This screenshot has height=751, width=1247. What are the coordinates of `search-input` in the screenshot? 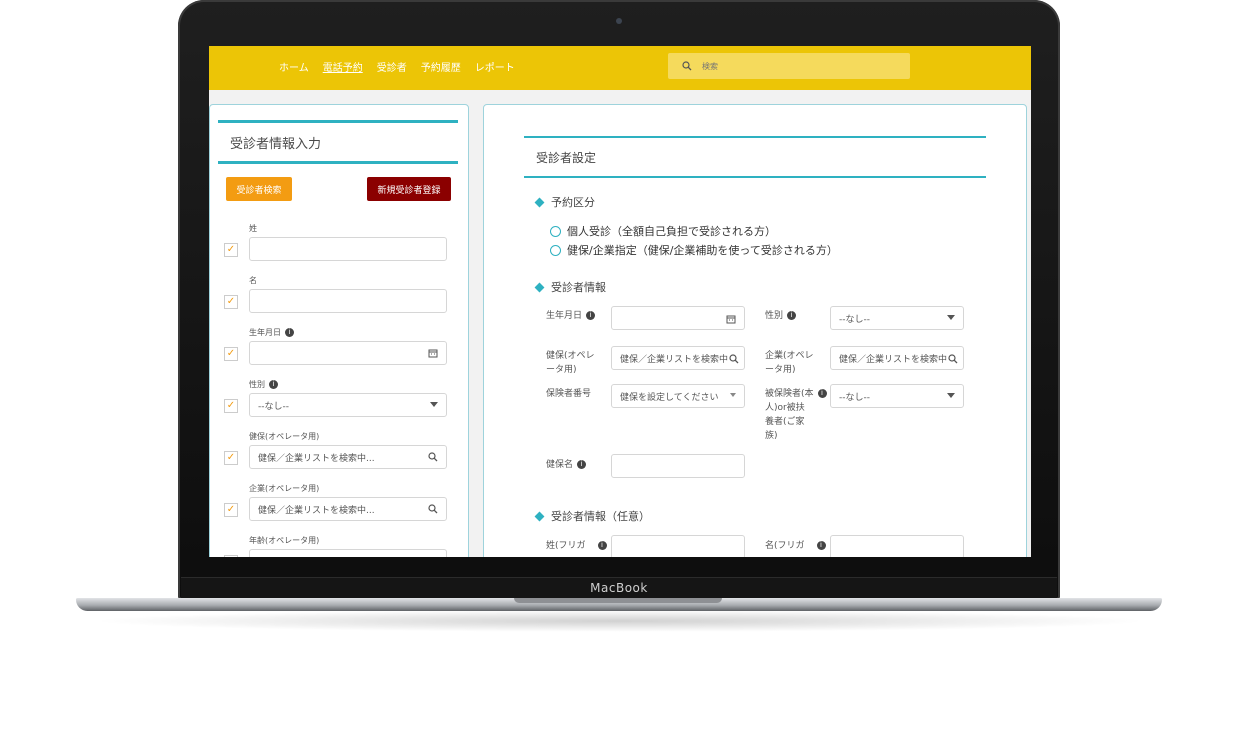 It's located at (792, 66).